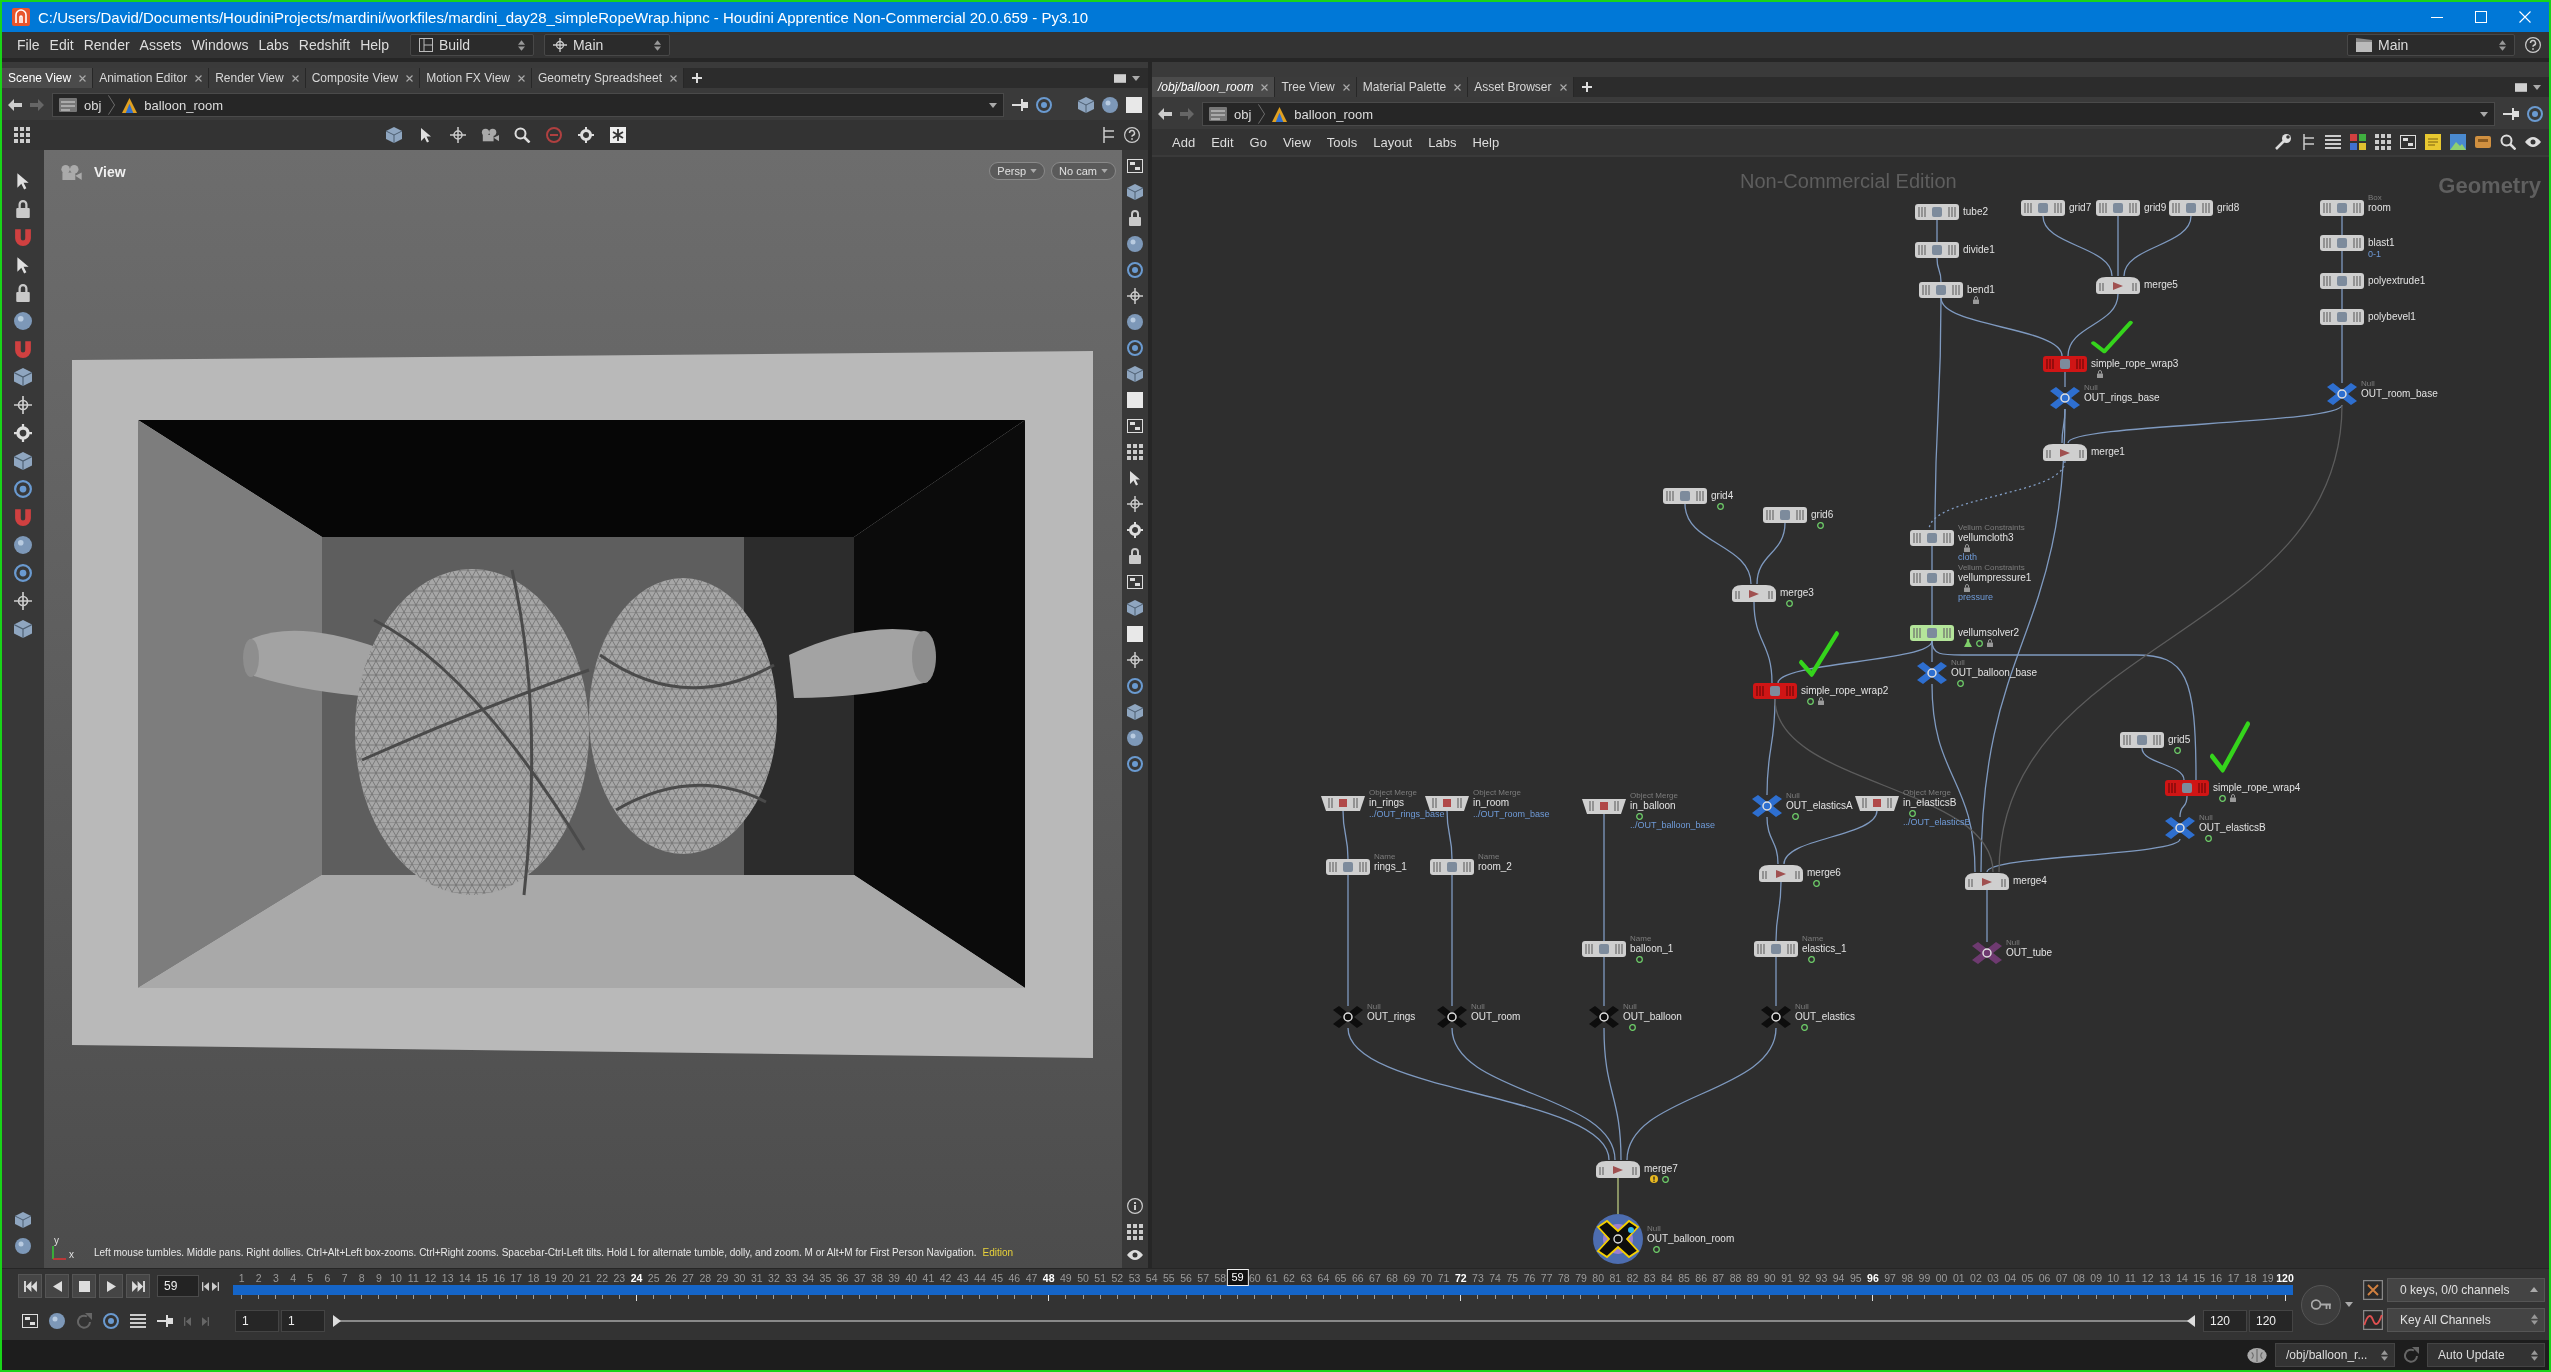 The image size is (2551, 1372). What do you see at coordinates (1017, 171) in the screenshot?
I see `camera-menu-button: Persp` at bounding box center [1017, 171].